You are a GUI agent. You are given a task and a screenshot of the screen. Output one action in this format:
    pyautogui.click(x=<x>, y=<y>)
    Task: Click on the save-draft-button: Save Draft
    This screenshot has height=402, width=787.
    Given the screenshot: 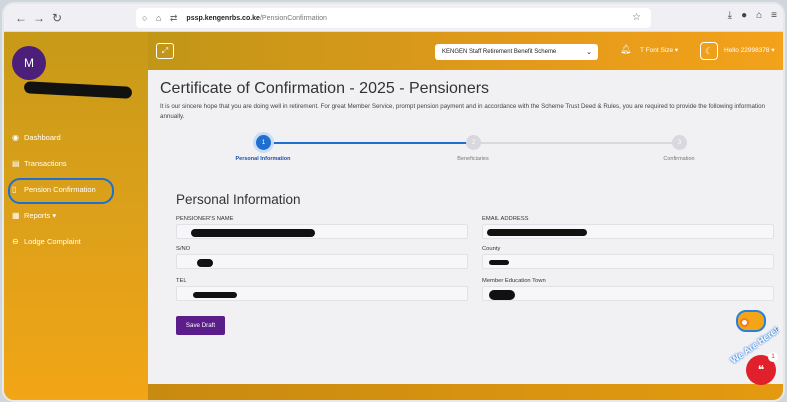 What is the action you would take?
    pyautogui.click(x=200, y=325)
    